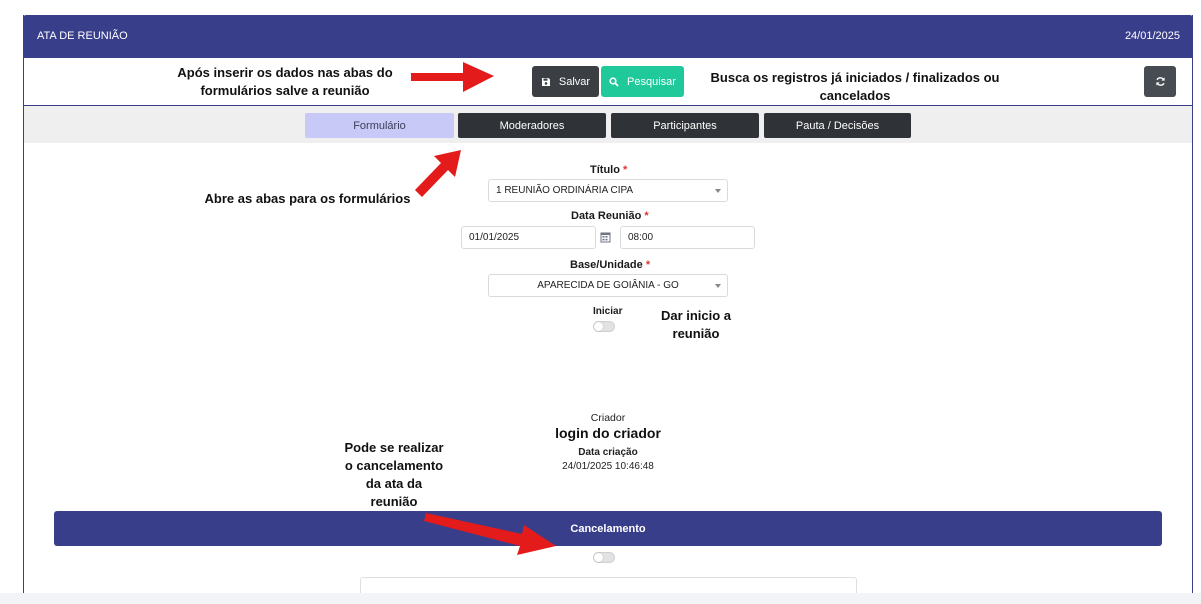 This screenshot has height=604, width=1201. I want to click on annotation-arrows, so click(483, 308).